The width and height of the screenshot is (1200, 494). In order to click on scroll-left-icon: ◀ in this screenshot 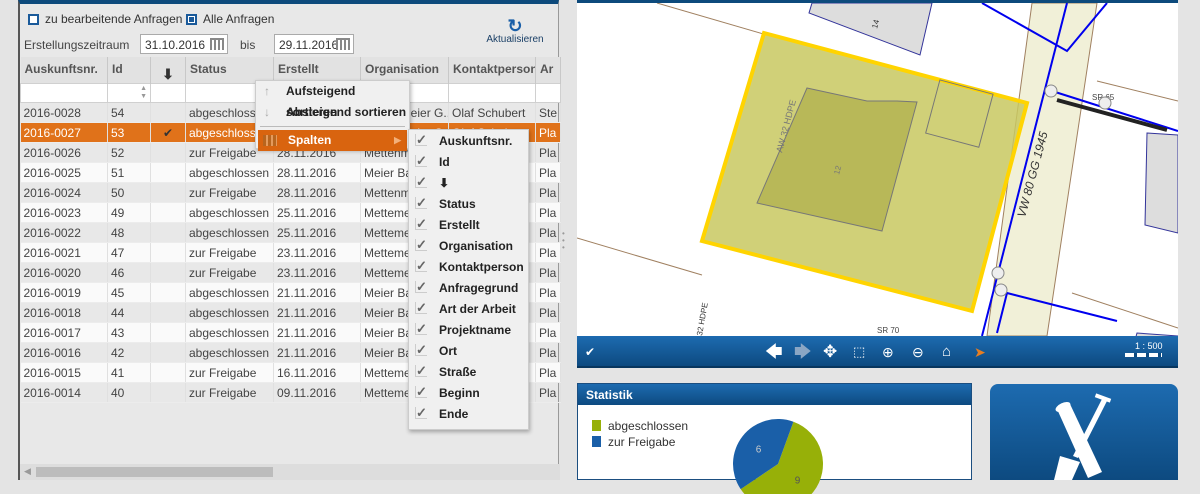, I will do `click(27, 471)`.